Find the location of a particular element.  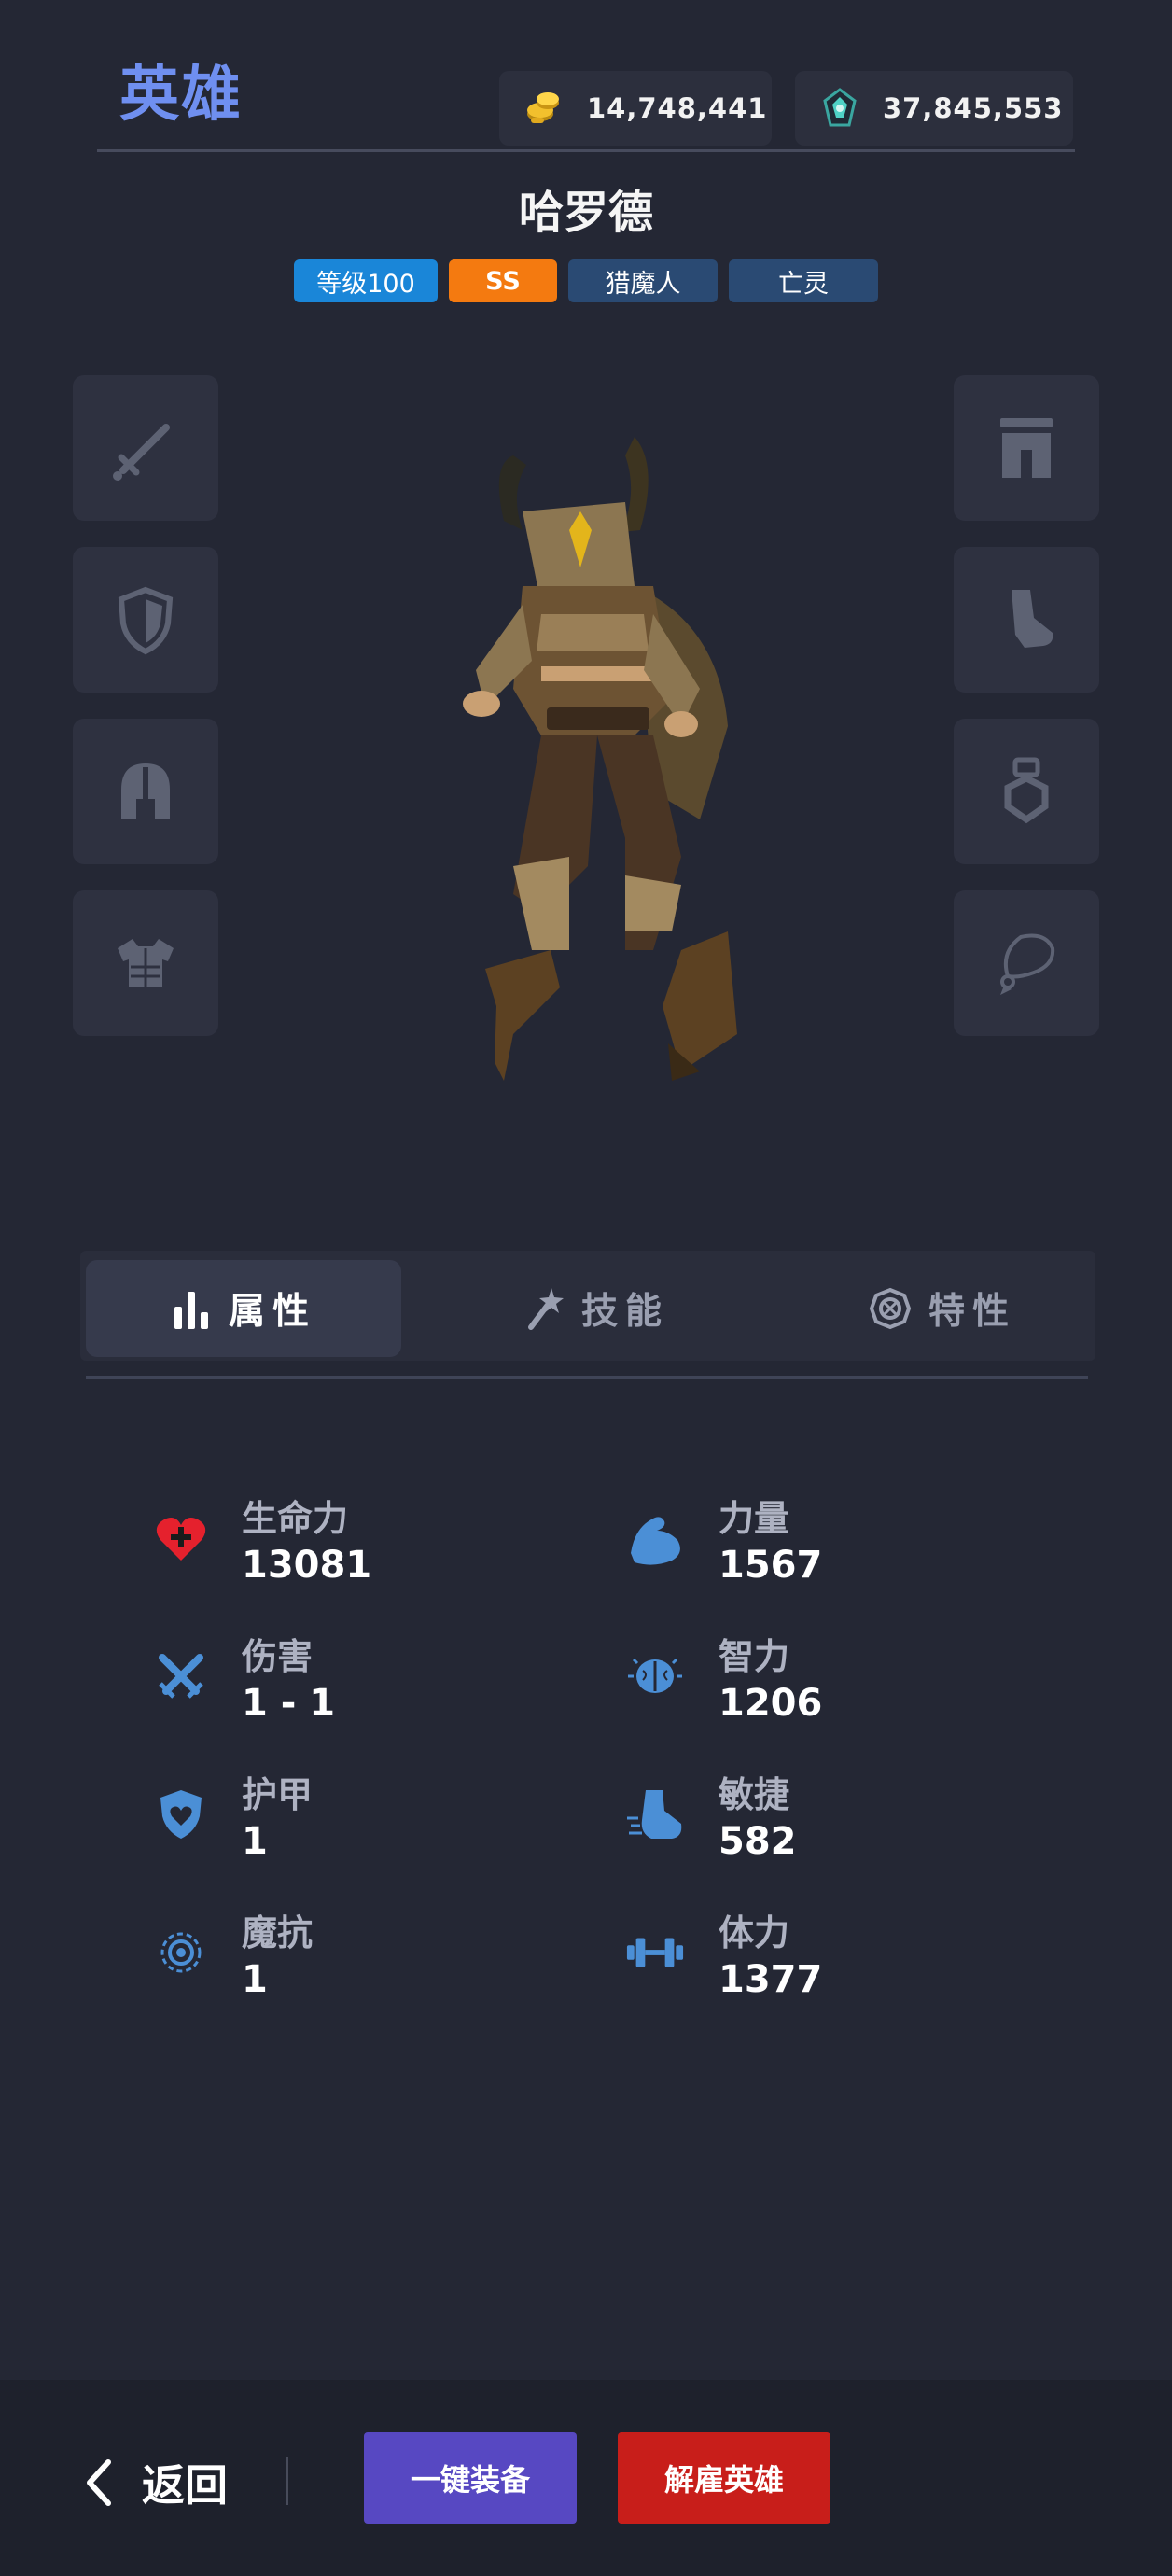

shield-heart-icon is located at coordinates (181, 1814).